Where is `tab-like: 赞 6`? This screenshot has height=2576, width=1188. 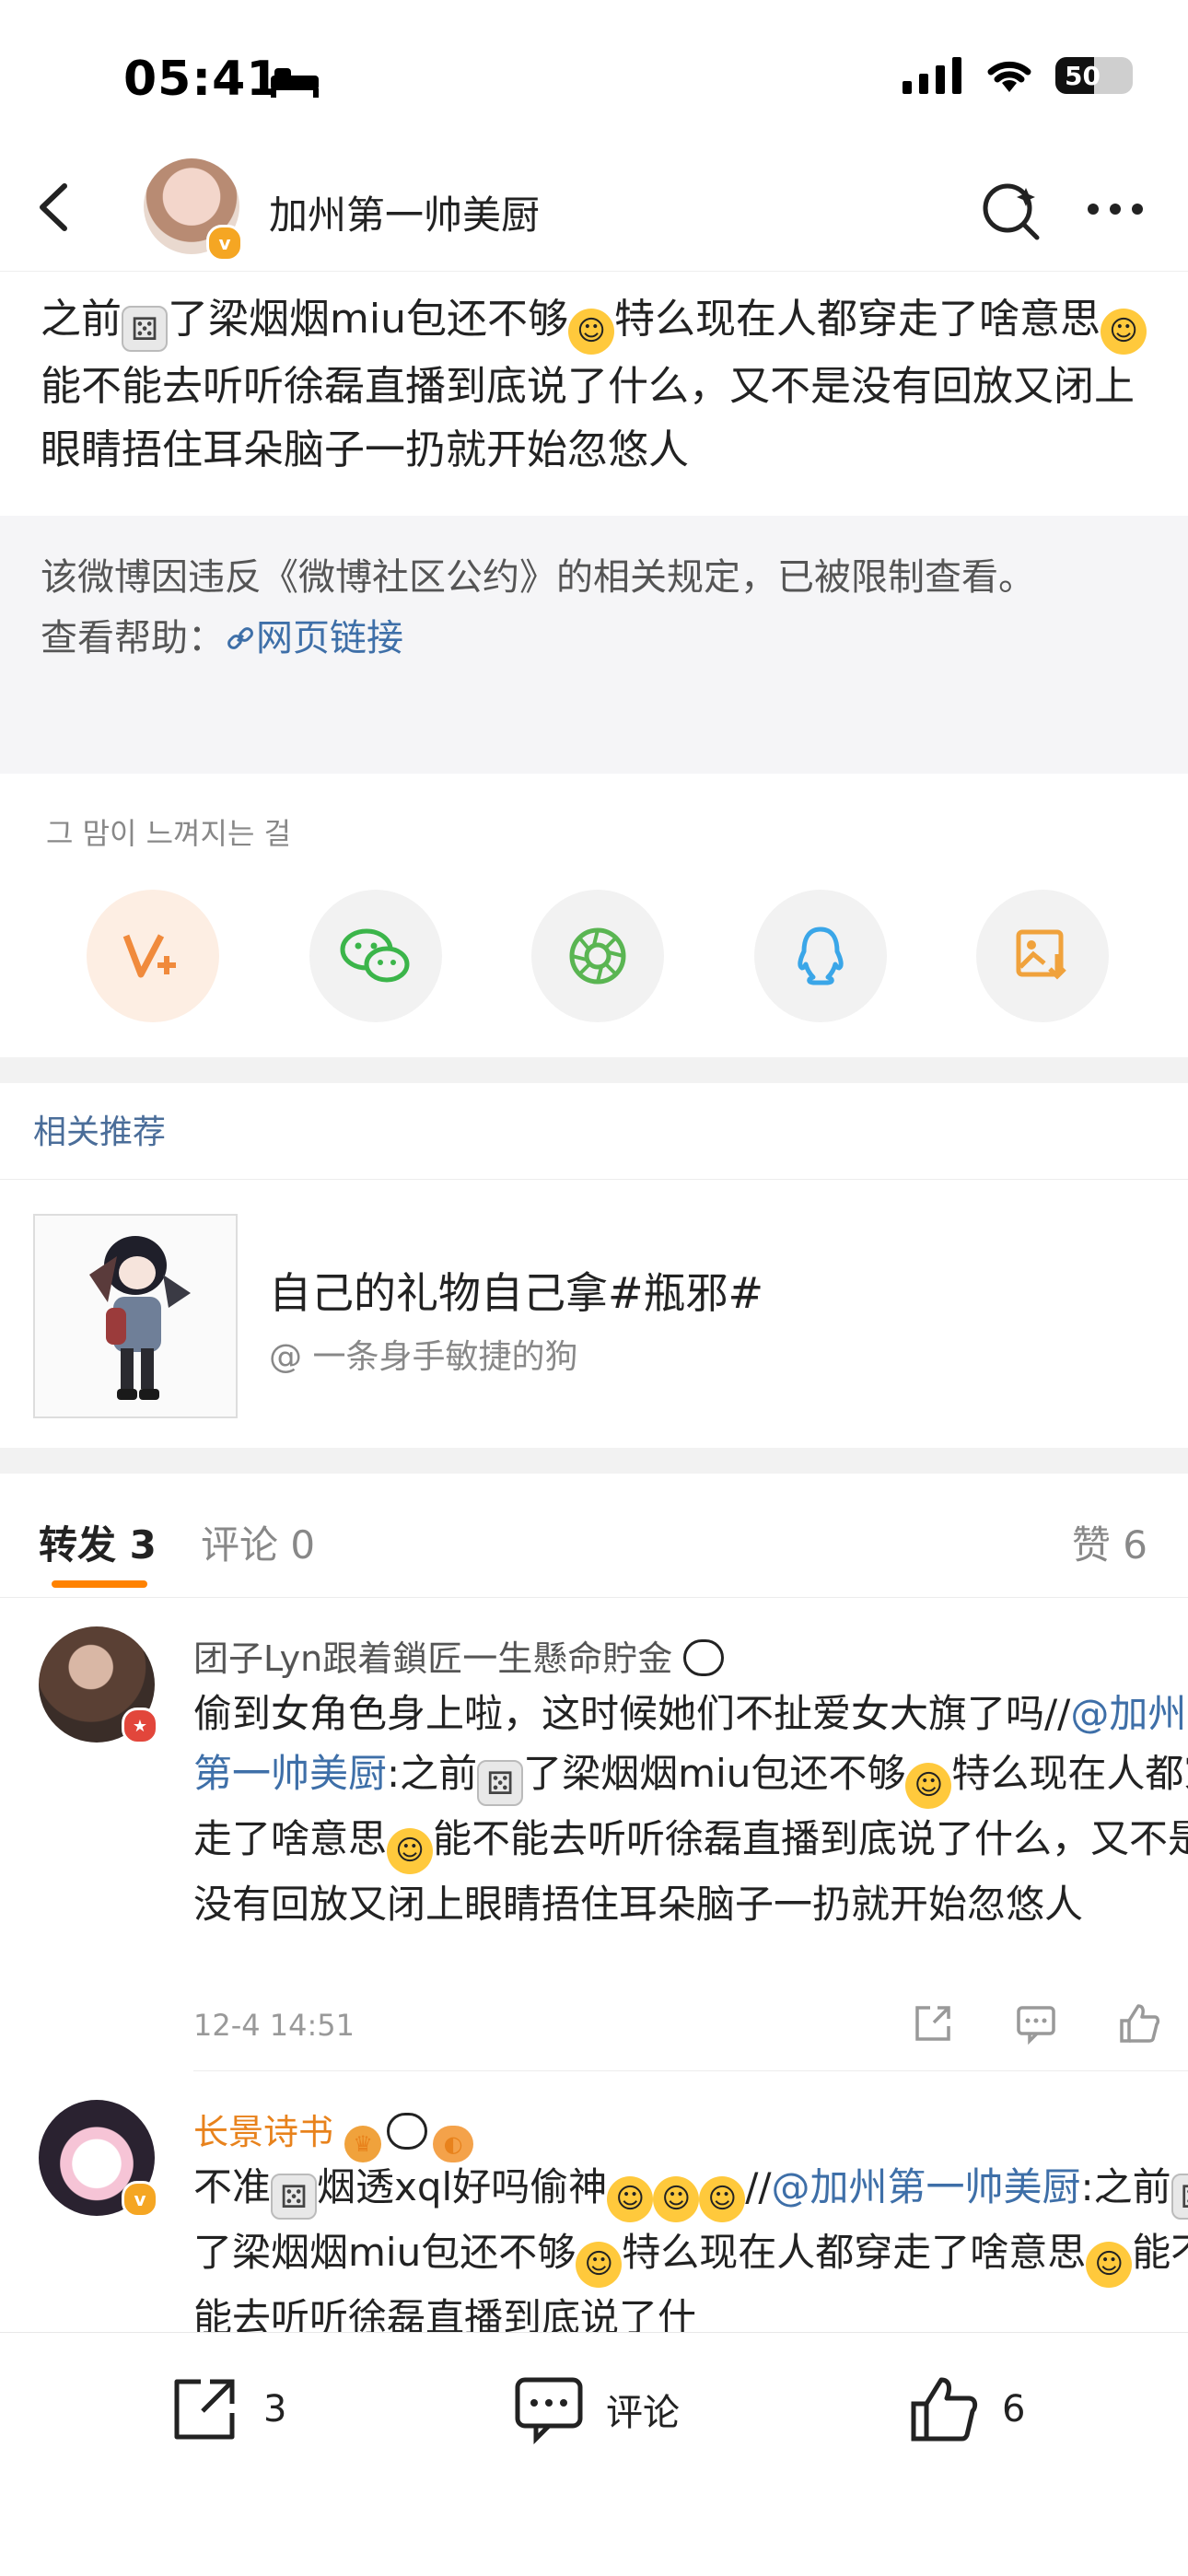
tab-like: 赞 6 is located at coordinates (1109, 1542).